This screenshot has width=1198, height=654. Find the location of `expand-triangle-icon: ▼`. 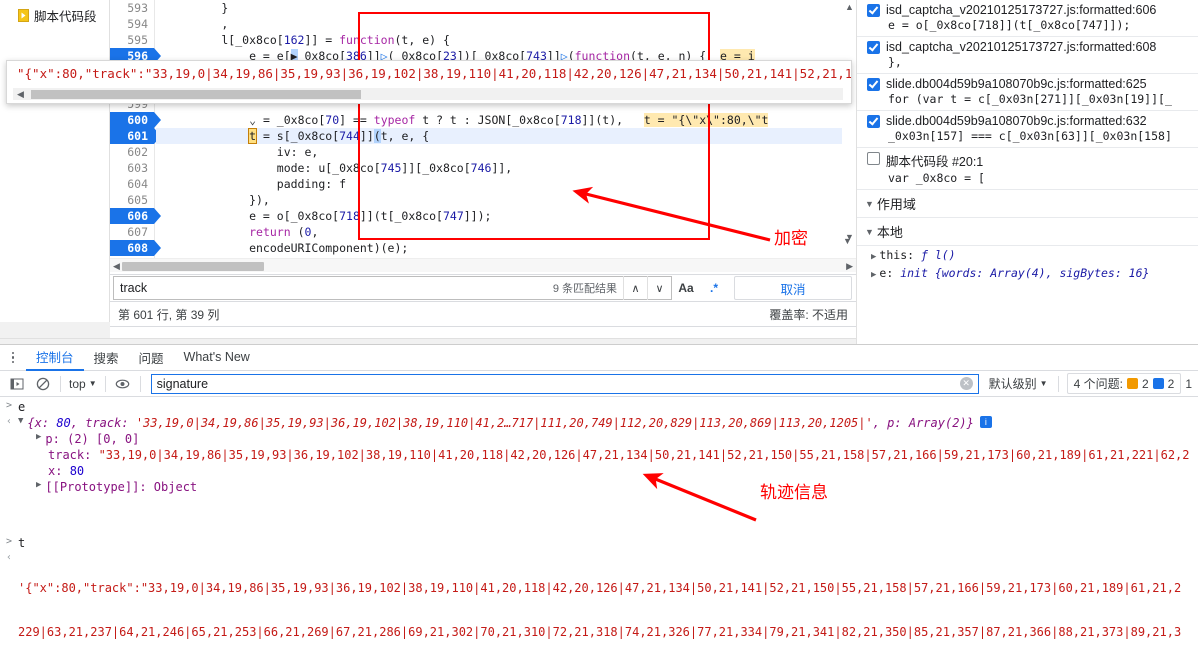

expand-triangle-icon: ▼ is located at coordinates (20, 421).